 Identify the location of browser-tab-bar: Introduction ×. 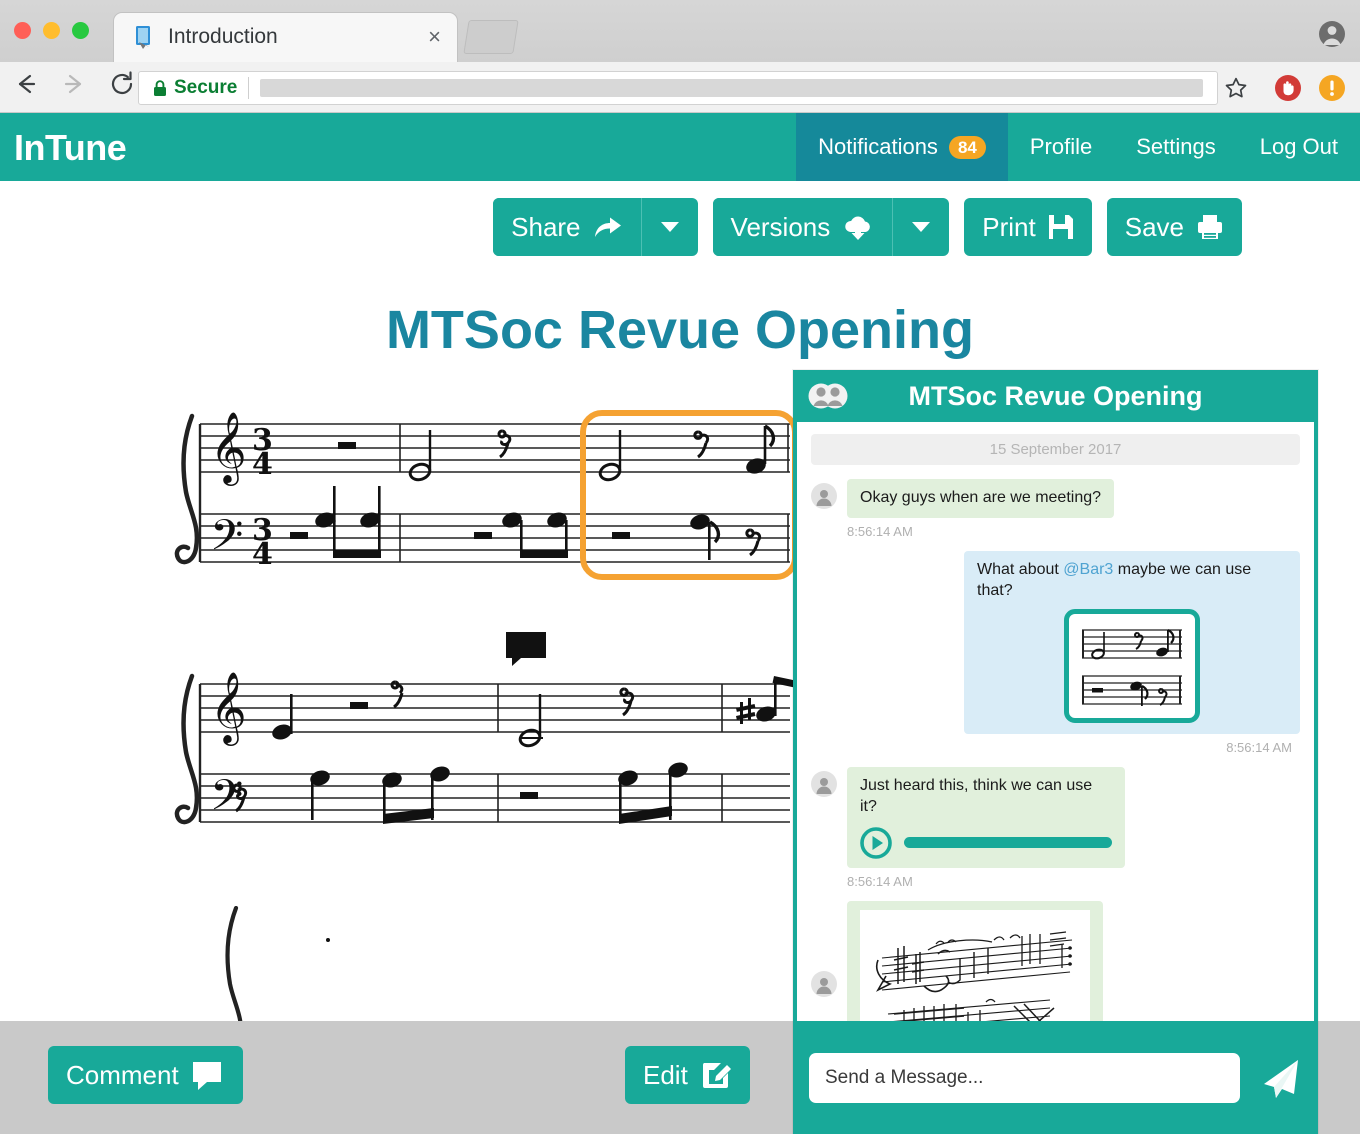
(680, 31).